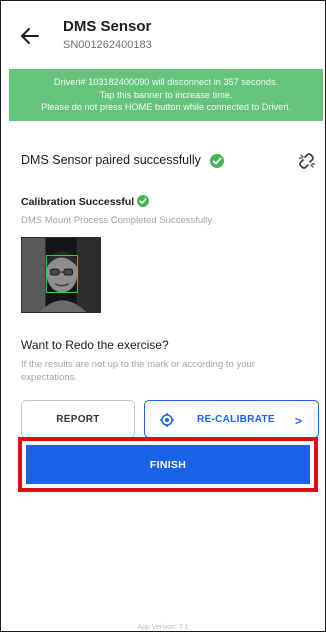  I want to click on target-icon, so click(167, 420).